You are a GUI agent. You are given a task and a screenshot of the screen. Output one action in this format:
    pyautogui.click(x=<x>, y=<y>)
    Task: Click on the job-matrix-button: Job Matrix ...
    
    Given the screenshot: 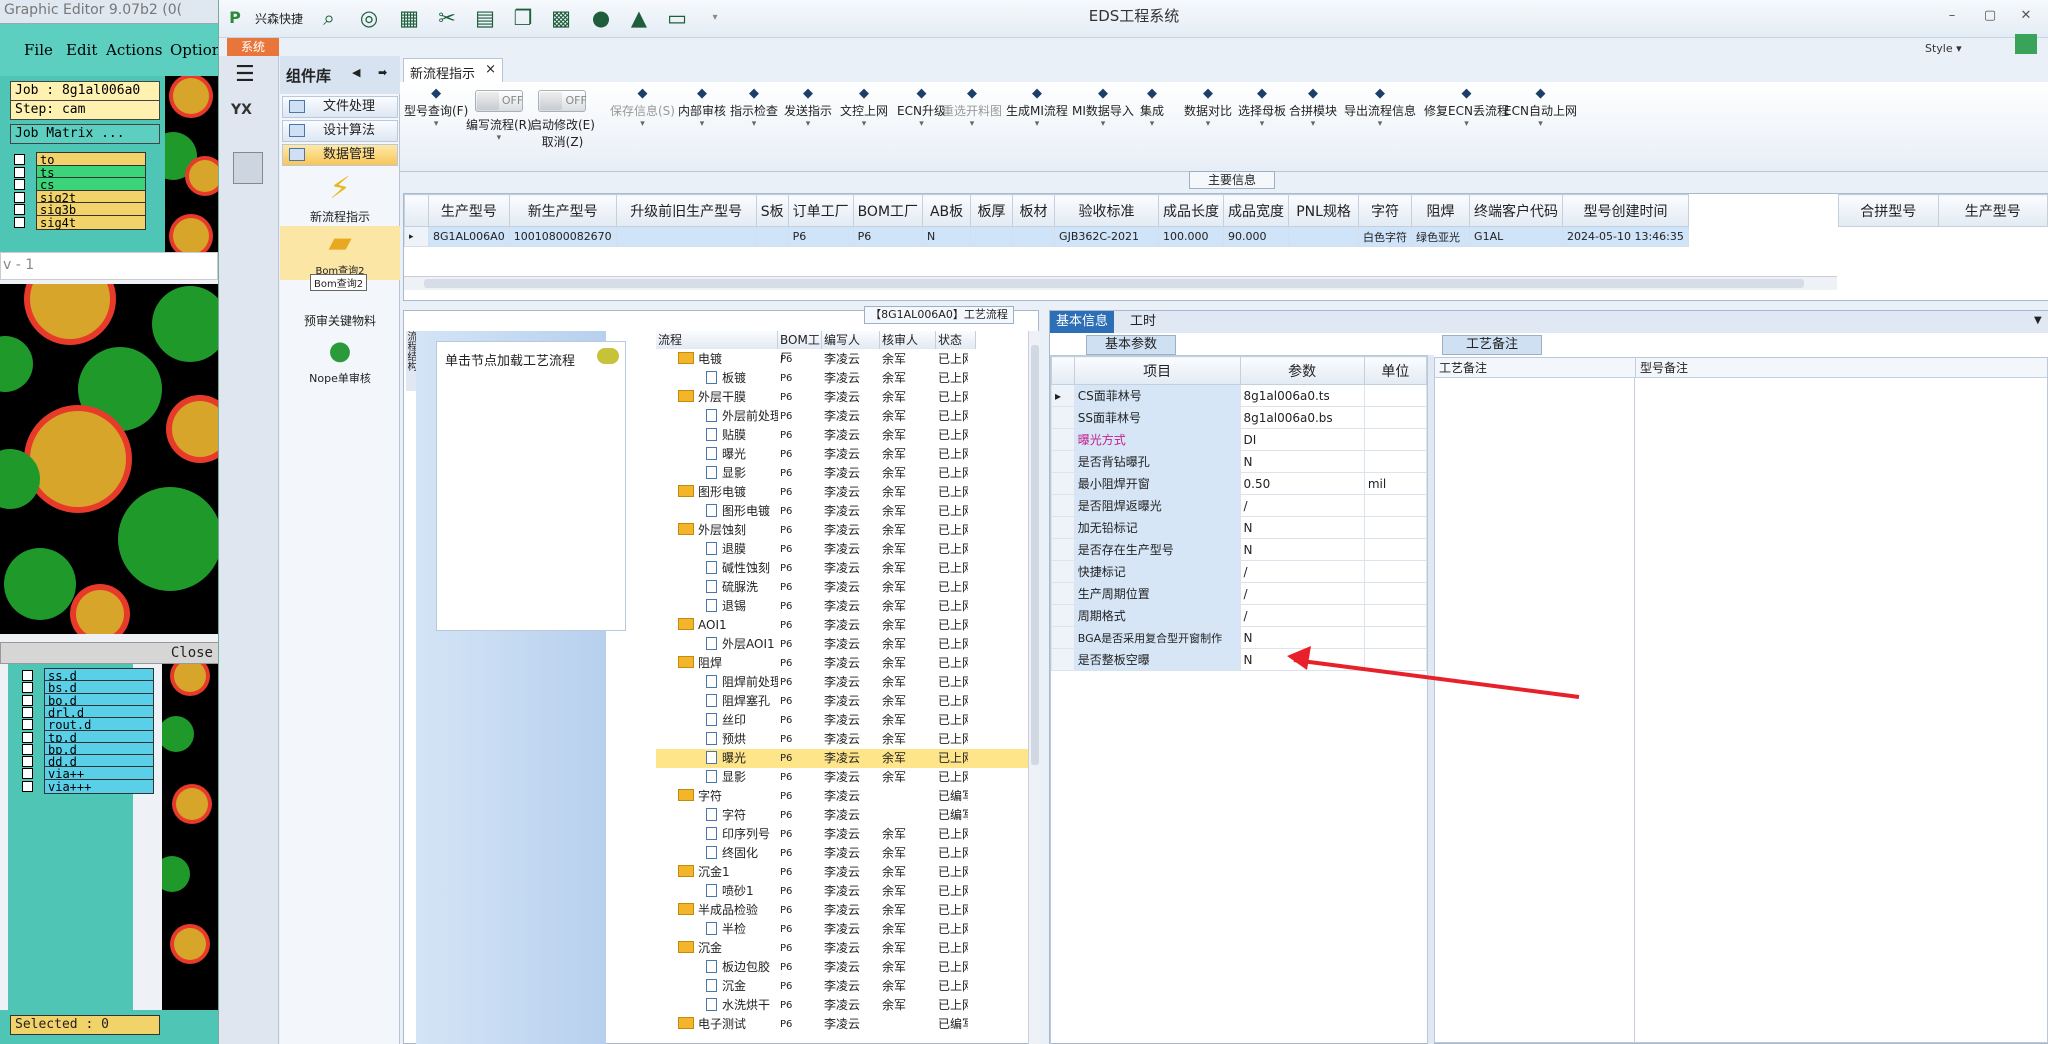 What is the action you would take?
    pyautogui.click(x=85, y=134)
    